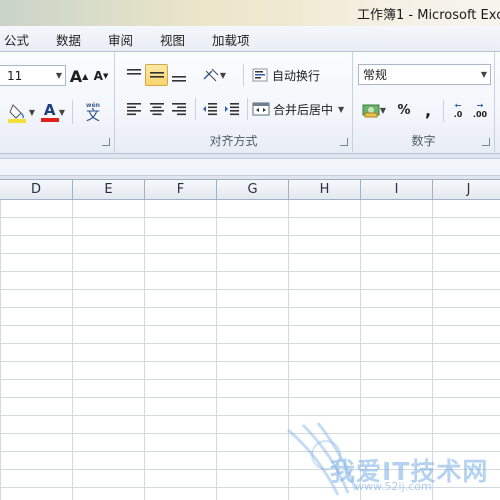  I want to click on column-header-i: I, so click(397, 190).